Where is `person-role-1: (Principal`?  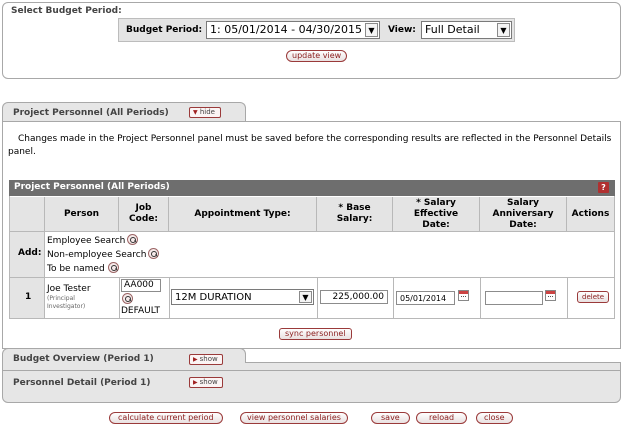
person-role-1: (Principal is located at coordinates (61, 298).